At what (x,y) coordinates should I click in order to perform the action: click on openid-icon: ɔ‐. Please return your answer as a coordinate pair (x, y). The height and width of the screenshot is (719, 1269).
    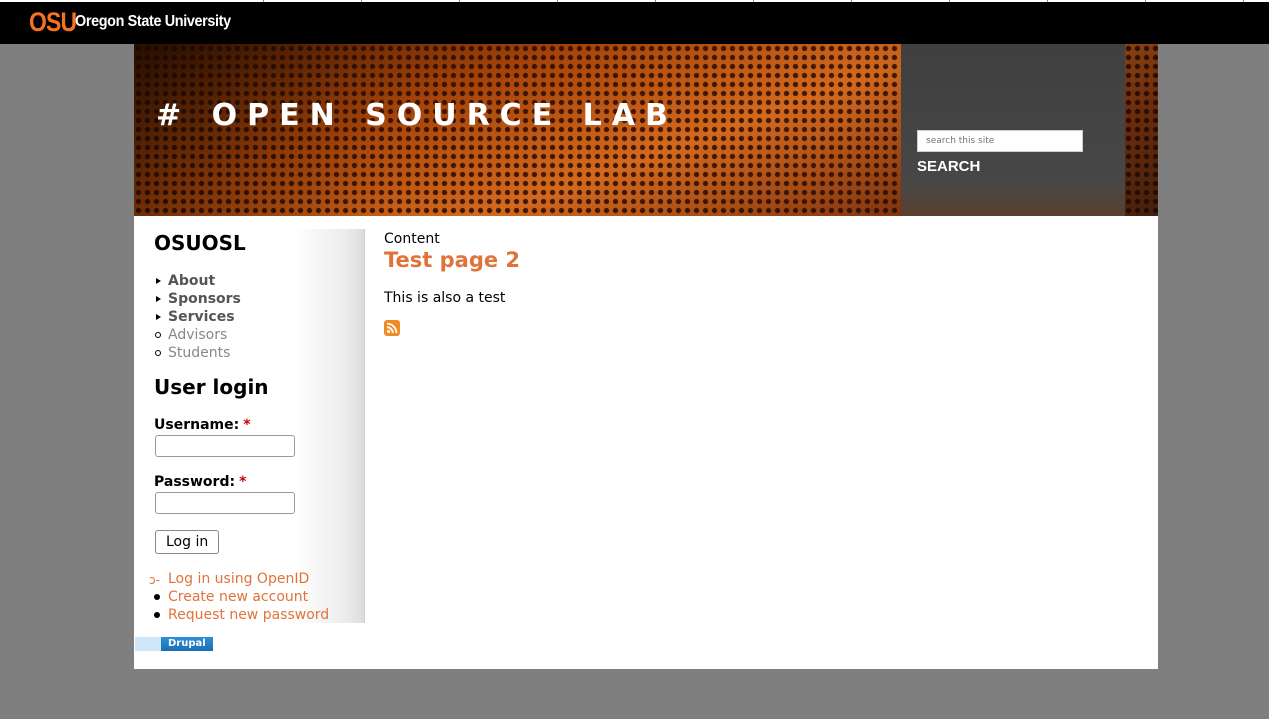
    Looking at the image, I should click on (154, 580).